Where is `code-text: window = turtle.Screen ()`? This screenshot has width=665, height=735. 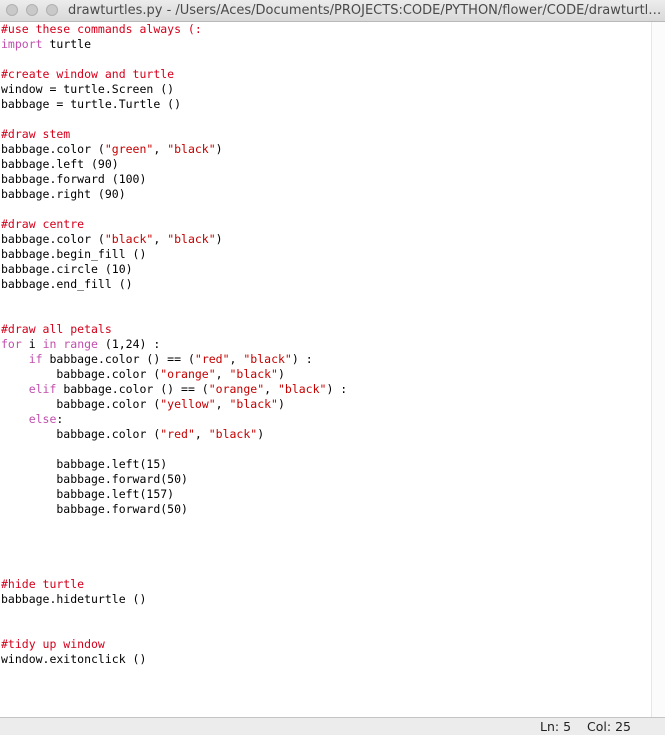
code-text: window = turtle.Screen () is located at coordinates (88, 89).